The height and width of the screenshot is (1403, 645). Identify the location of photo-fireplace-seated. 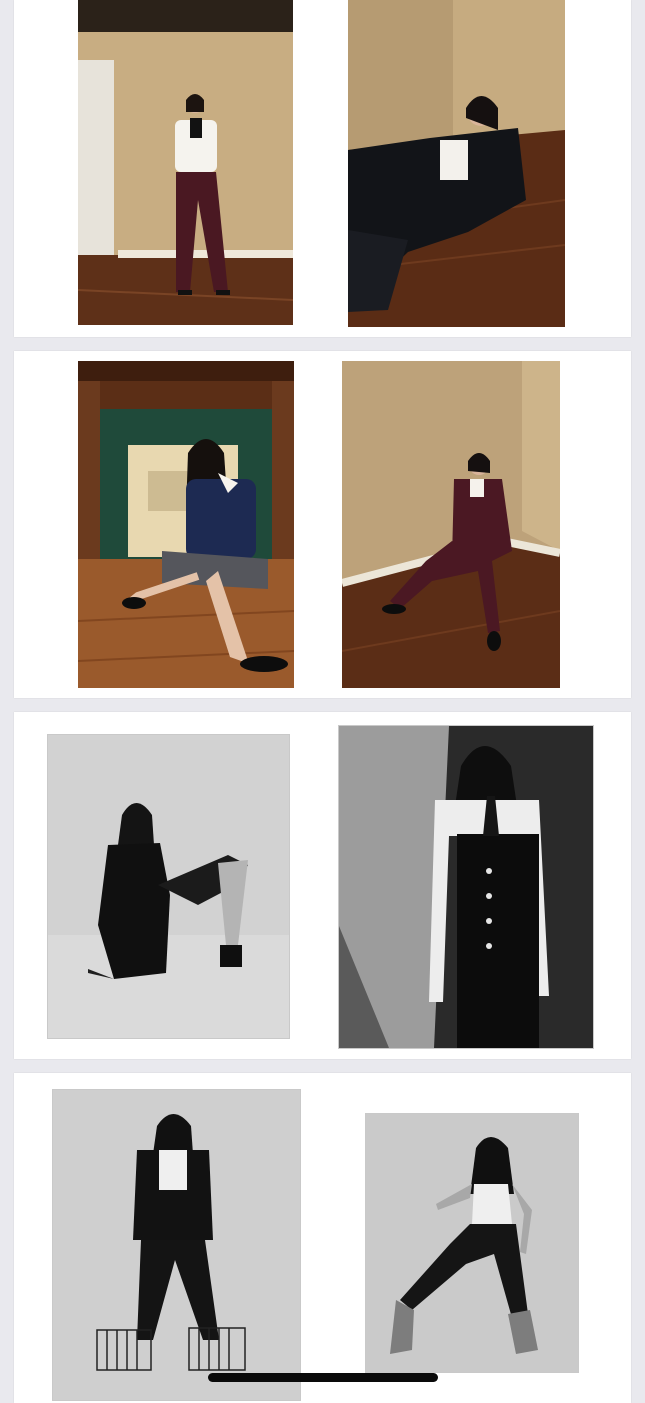
(186, 524).